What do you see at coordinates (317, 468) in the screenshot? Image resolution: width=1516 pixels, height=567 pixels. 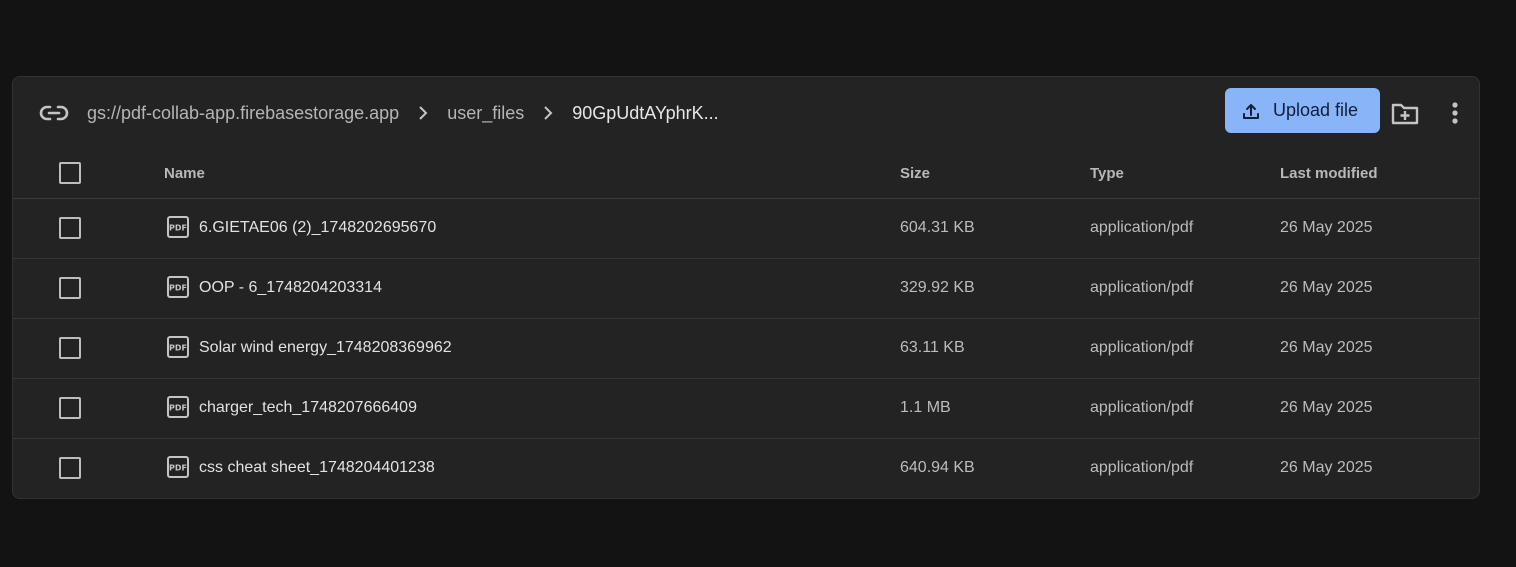 I see `file-name: css cheat sheet_1748204401238` at bounding box center [317, 468].